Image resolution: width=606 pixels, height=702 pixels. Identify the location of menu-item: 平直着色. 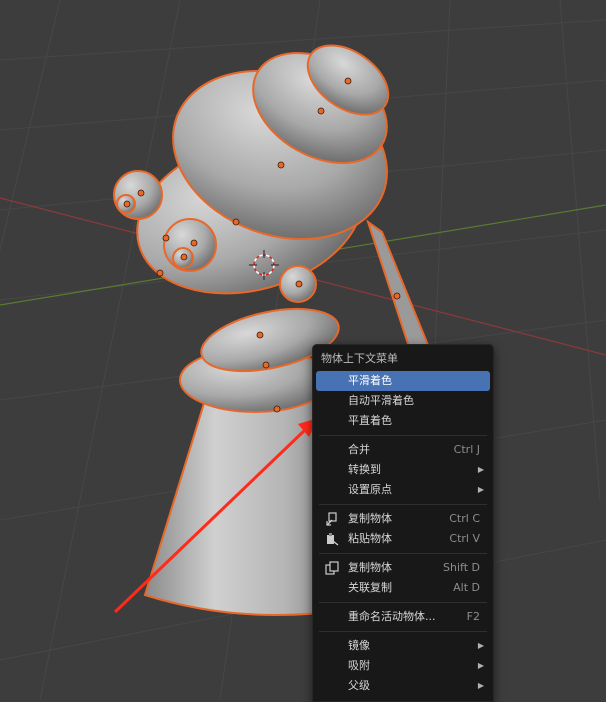
(403, 421).